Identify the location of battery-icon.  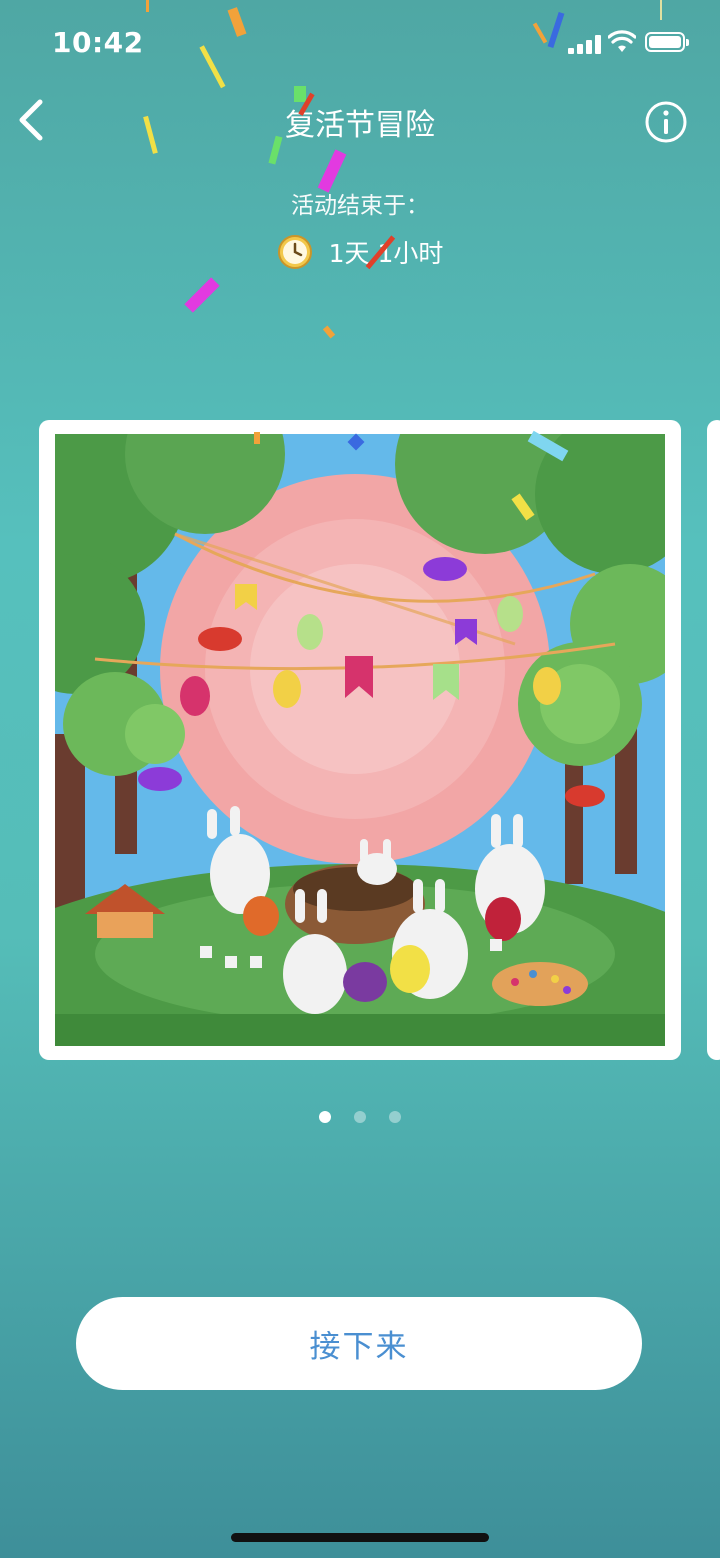
(667, 42).